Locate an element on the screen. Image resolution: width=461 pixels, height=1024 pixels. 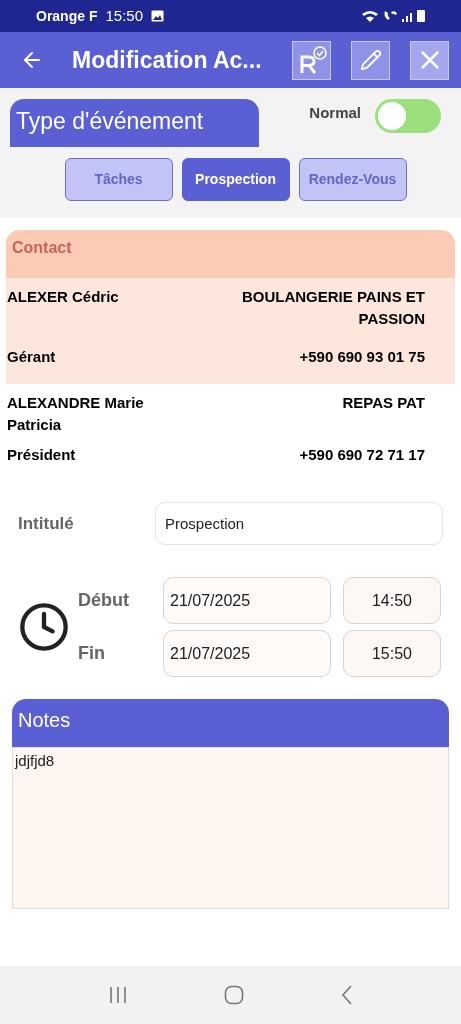
edit-button is located at coordinates (370, 60).